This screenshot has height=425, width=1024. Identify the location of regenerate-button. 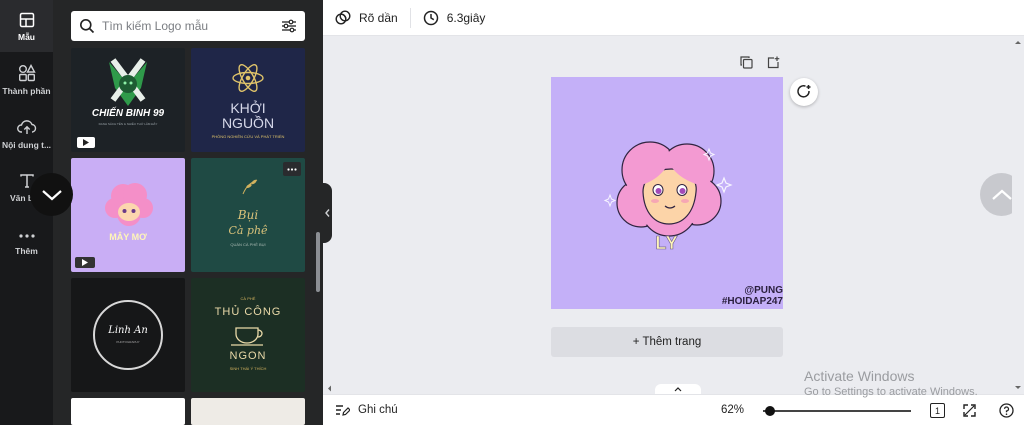
(804, 92).